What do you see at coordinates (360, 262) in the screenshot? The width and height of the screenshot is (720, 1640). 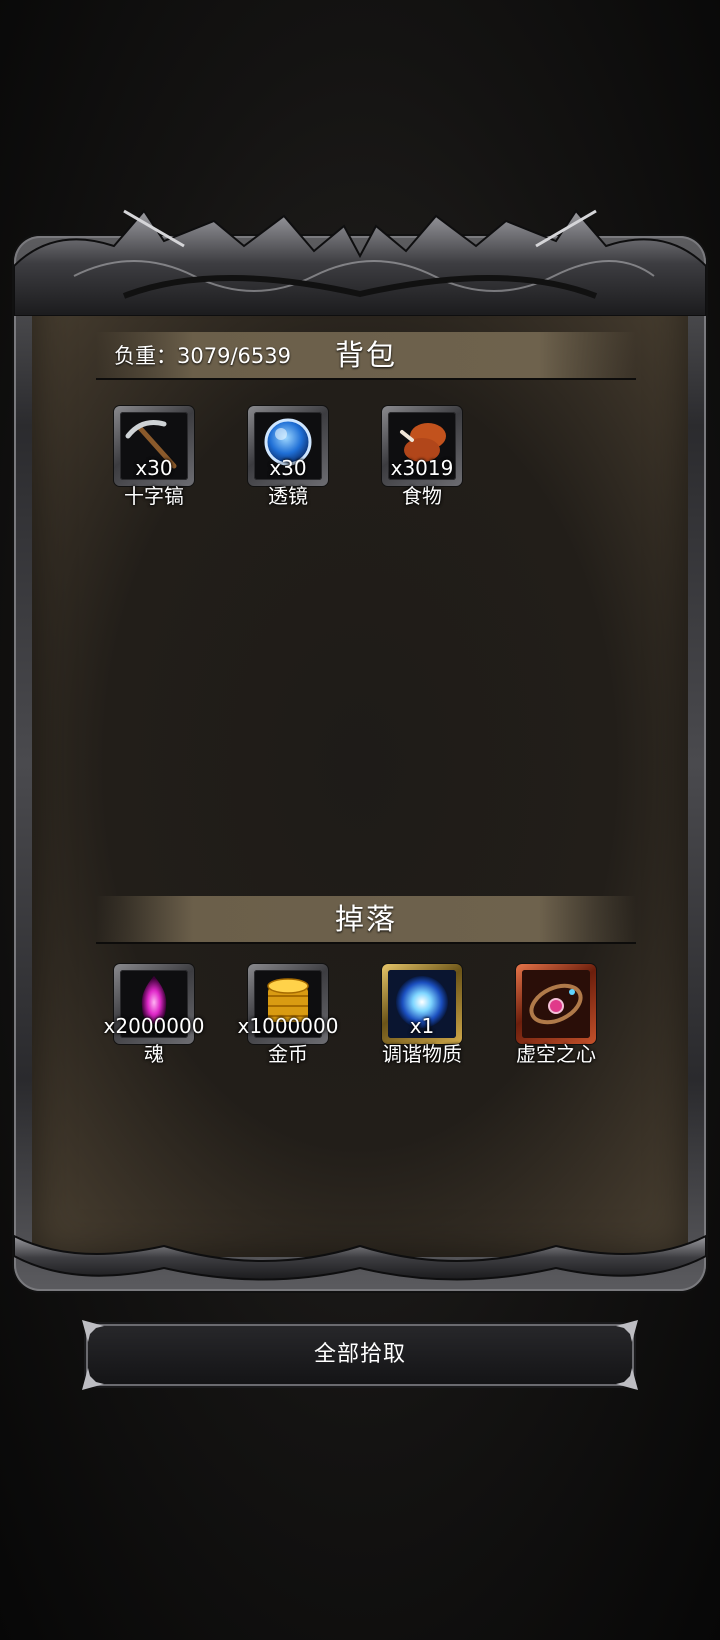 I see `ornate-crest-decoration` at bounding box center [360, 262].